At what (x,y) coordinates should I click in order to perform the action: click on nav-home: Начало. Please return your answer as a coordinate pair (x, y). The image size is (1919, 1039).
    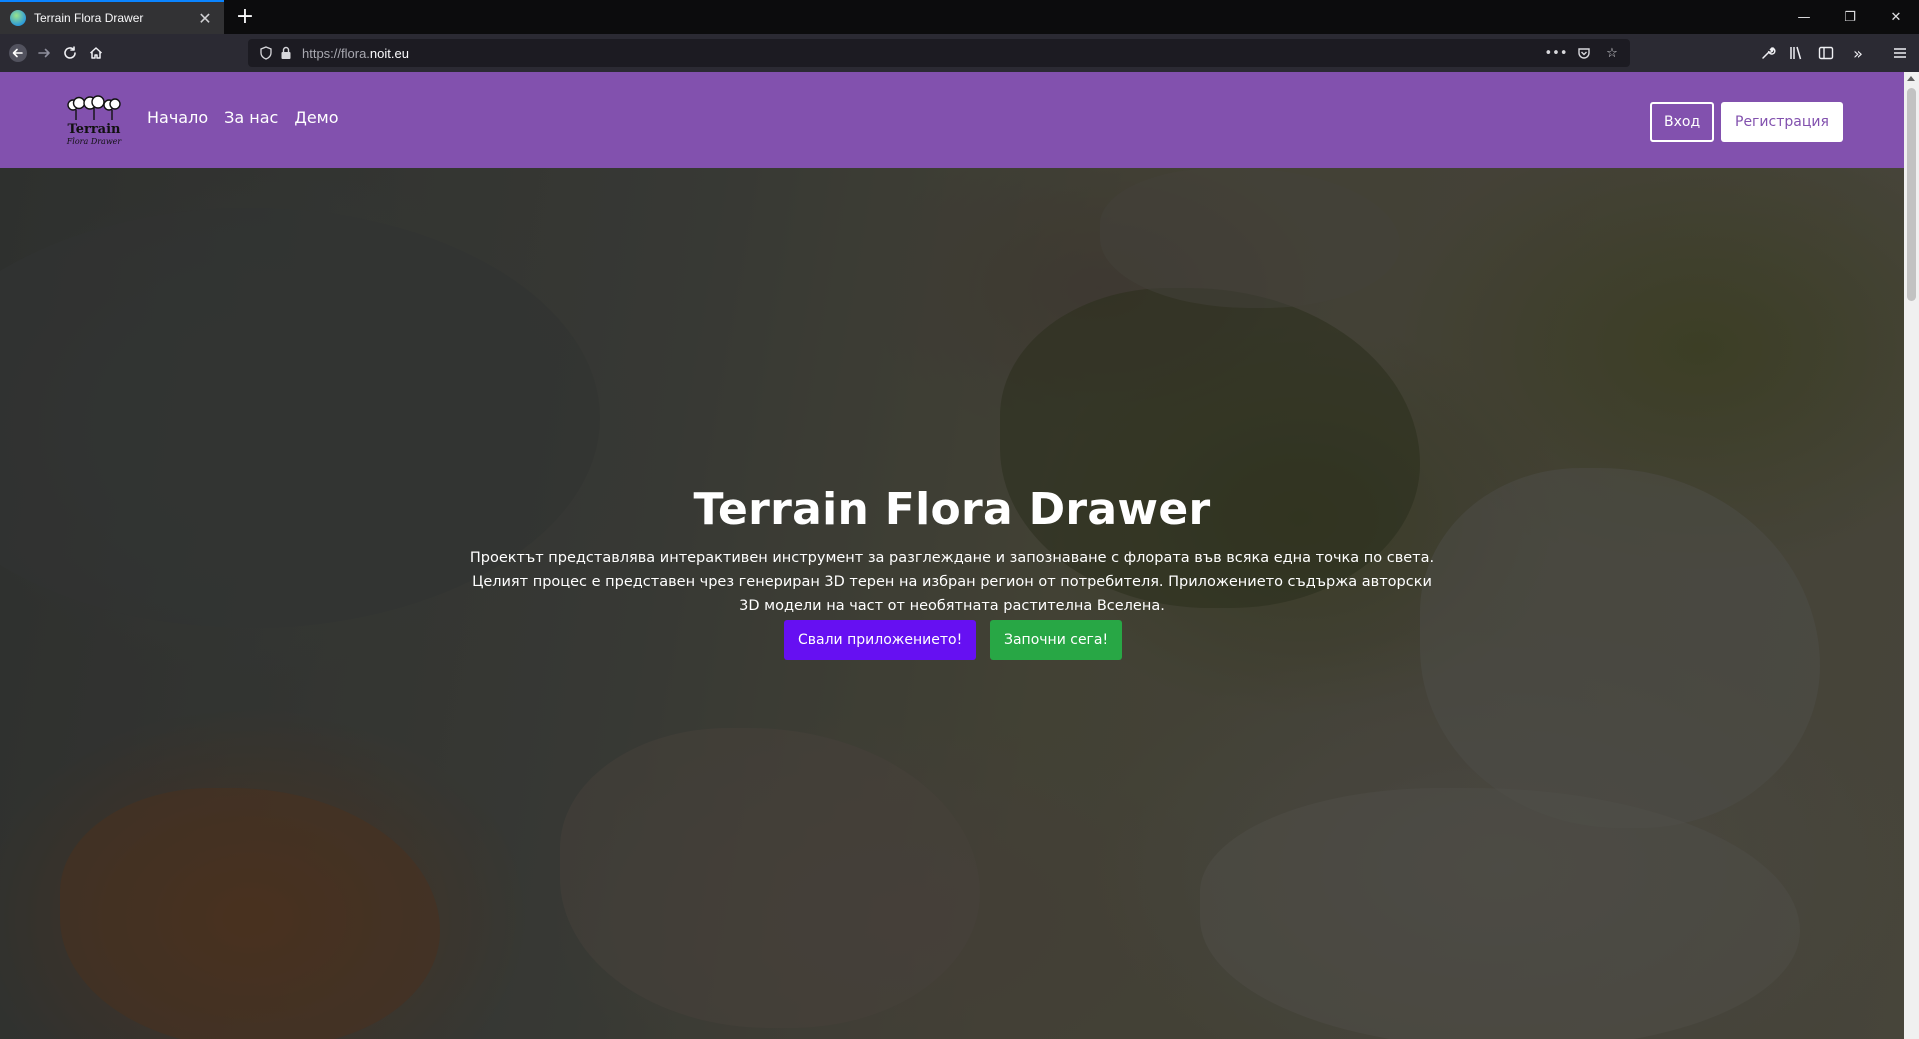
    Looking at the image, I should click on (177, 117).